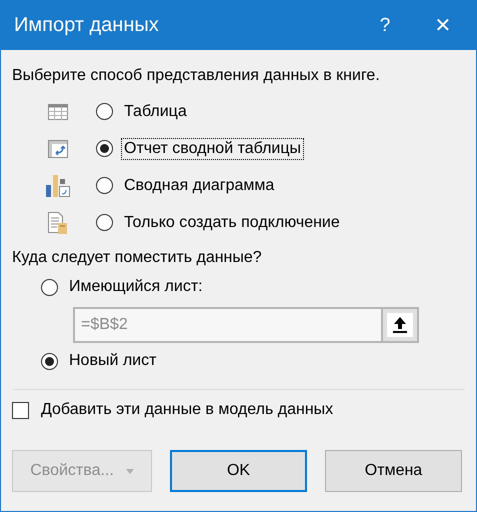 This screenshot has height=512, width=477. I want to click on radio-label: Отчет сводной таблицы, so click(212, 149).